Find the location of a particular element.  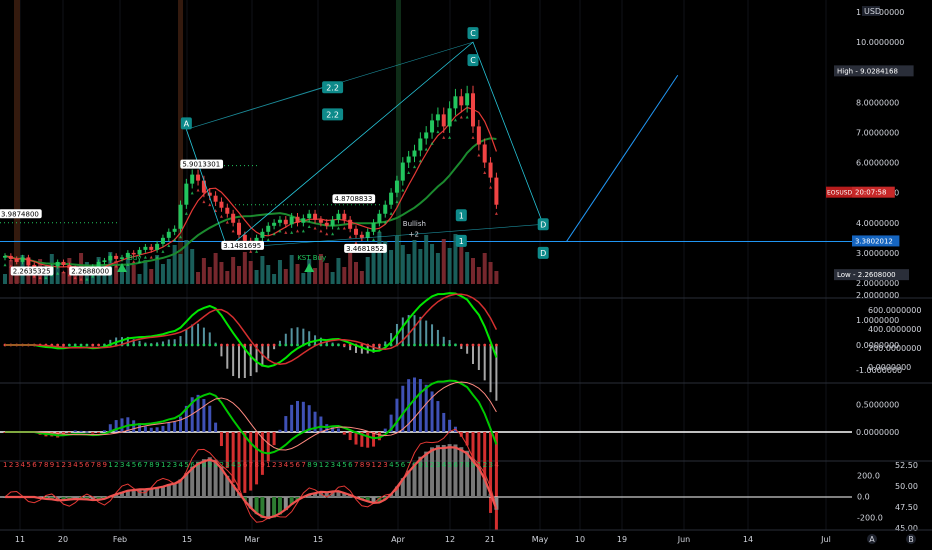

price-badge-text: 3.3802012 is located at coordinates (874, 241).